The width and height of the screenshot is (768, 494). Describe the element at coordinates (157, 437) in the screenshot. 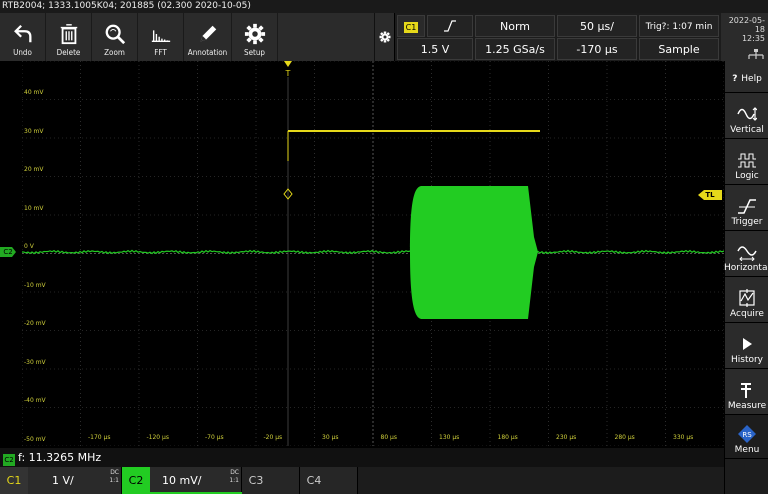

I see `x-tick-label: -120 µs` at that location.